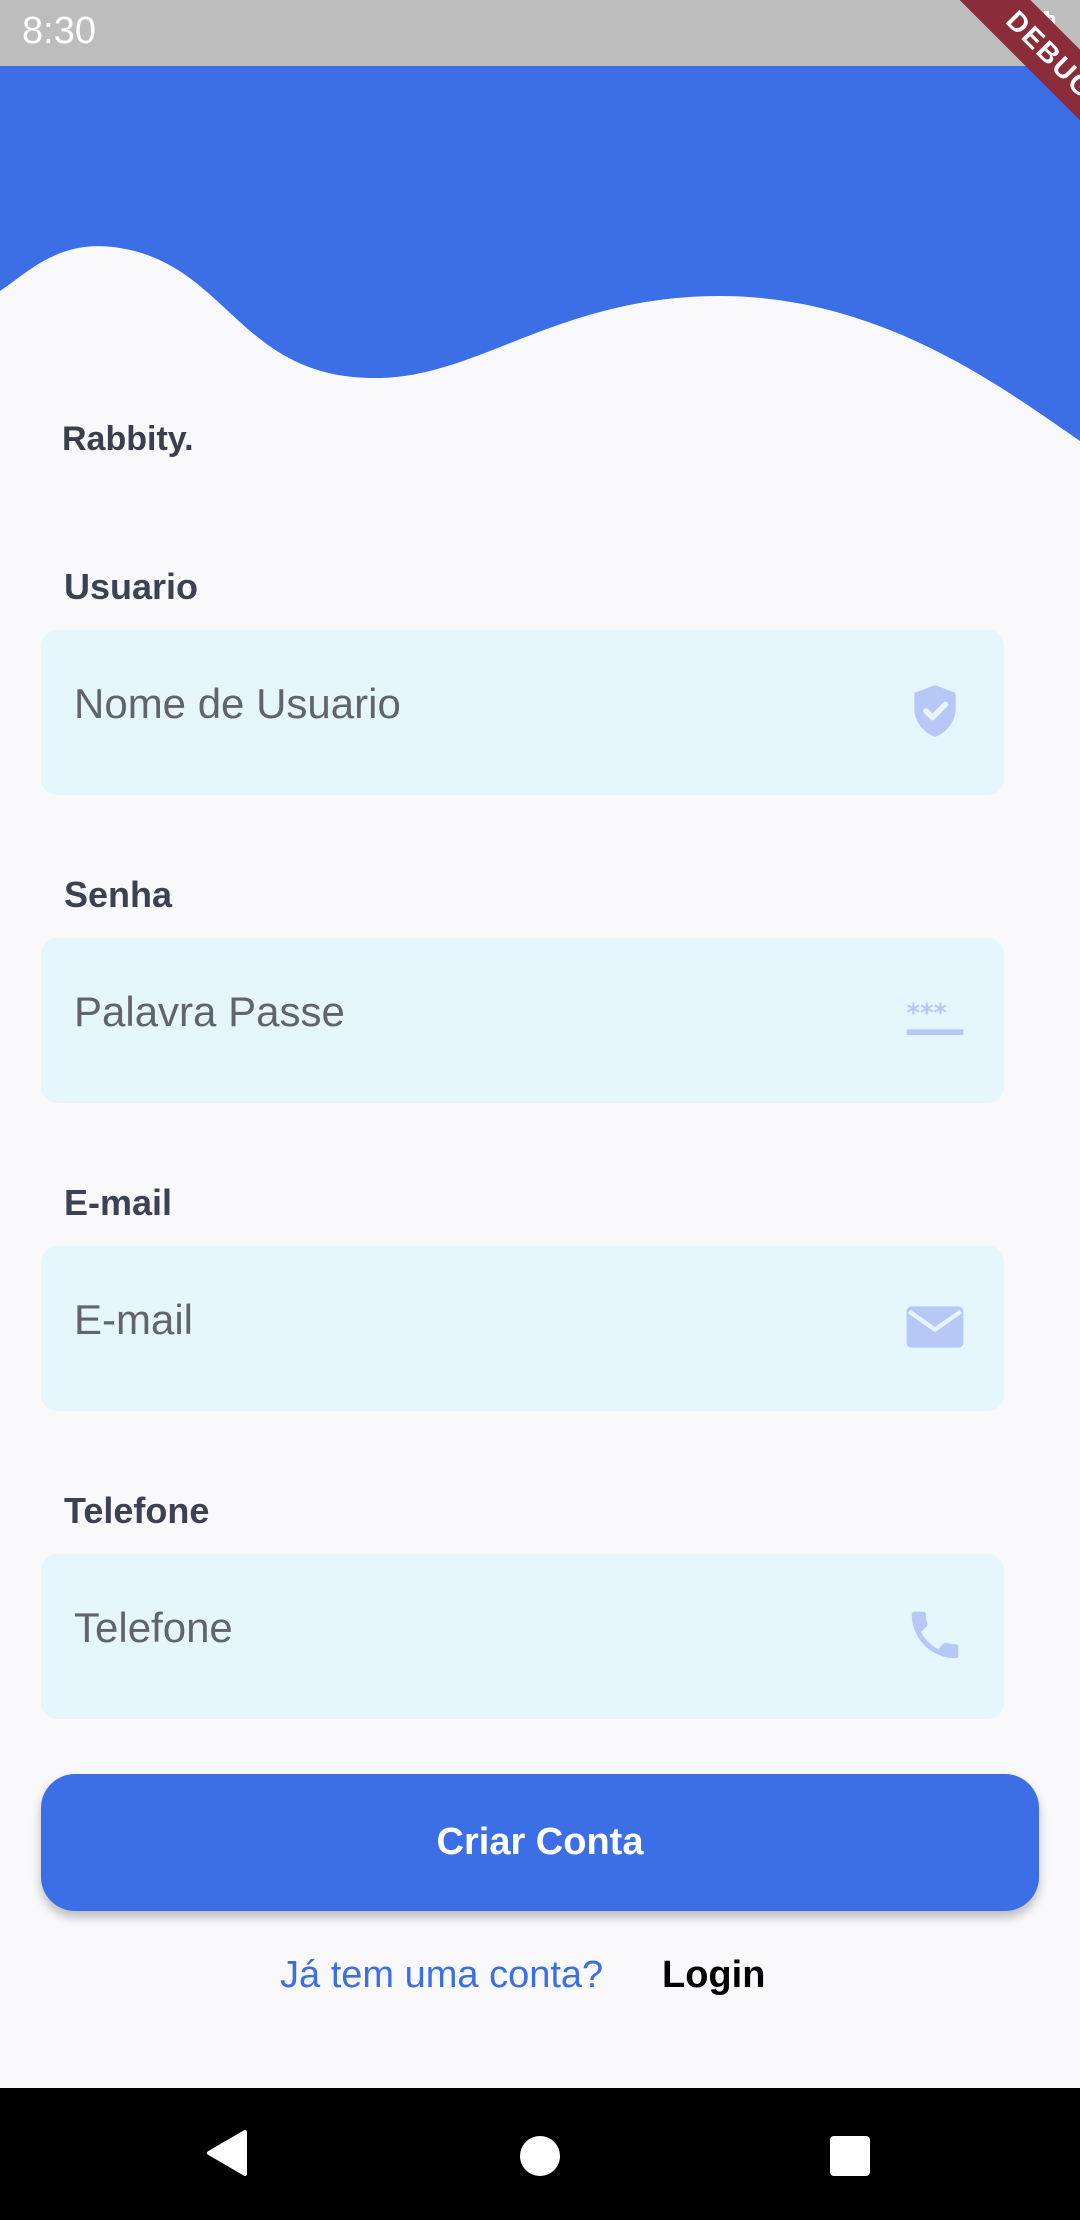  I want to click on navigation-bar, so click(540, 2154).